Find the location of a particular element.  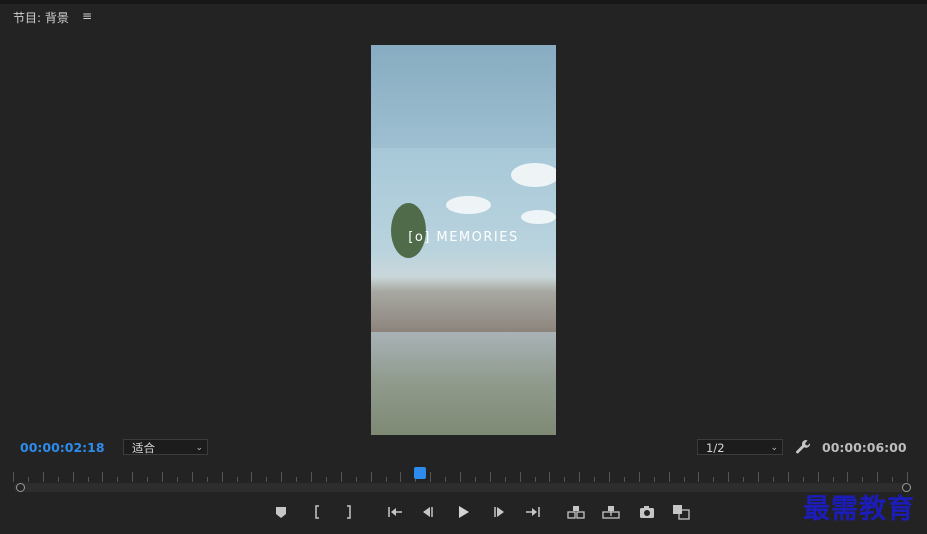

panel-title: 节目: 背景 is located at coordinates (41, 17).